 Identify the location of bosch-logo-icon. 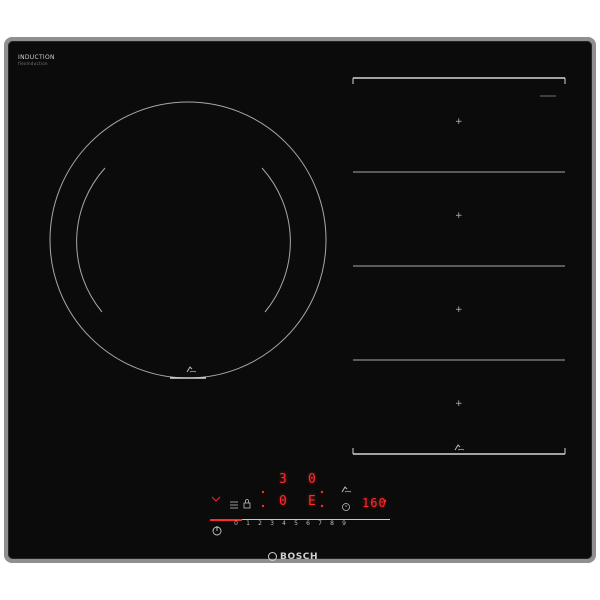
(272, 556).